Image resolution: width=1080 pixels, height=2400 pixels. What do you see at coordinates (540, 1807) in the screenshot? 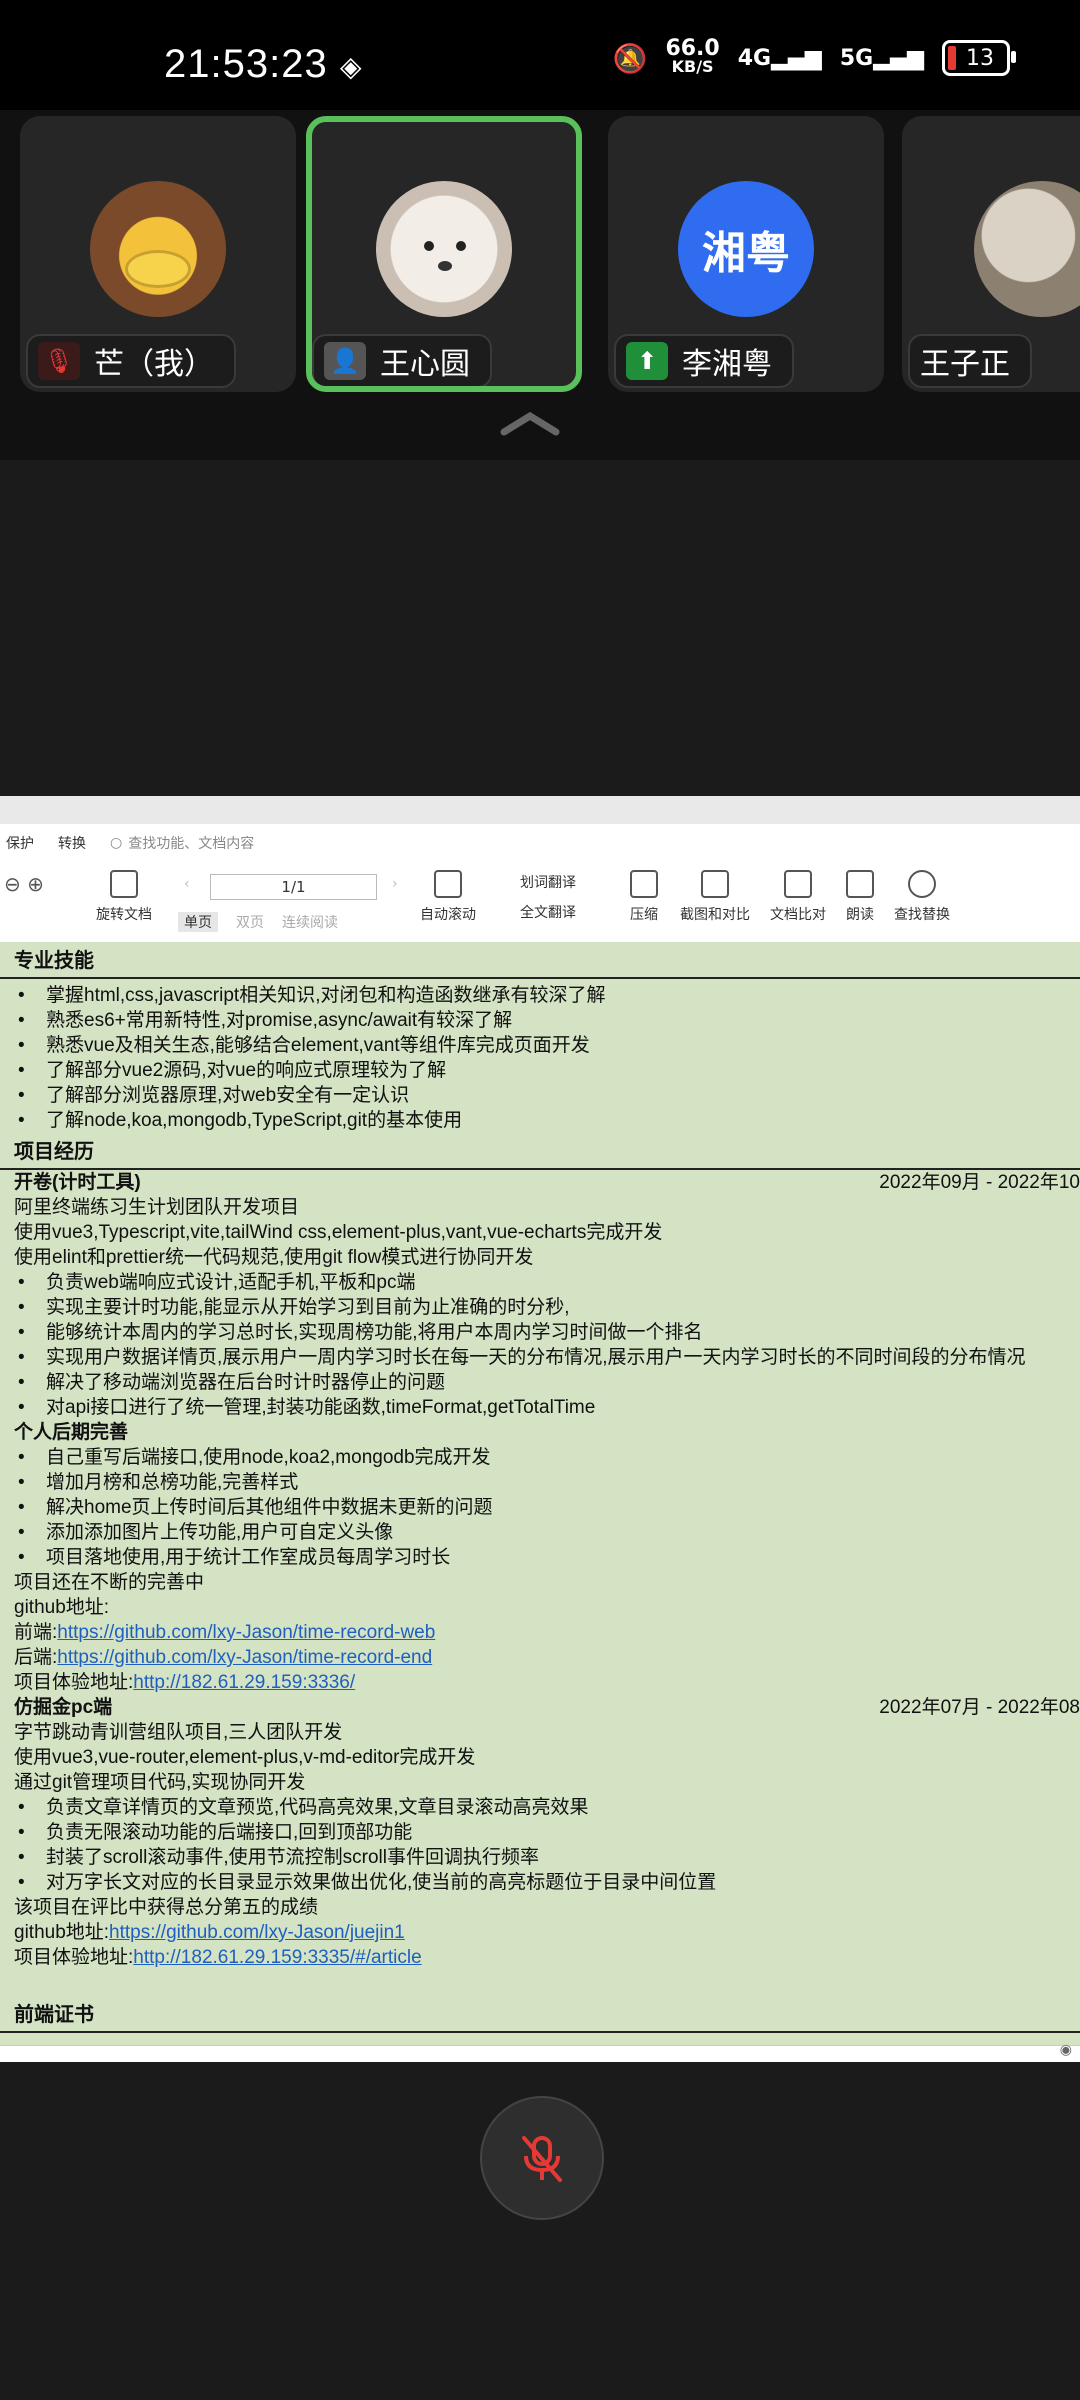
I see `list-item: 负责文章详情页的文章预览,代码高亮效果,文章目录滚动高亮效果` at bounding box center [540, 1807].